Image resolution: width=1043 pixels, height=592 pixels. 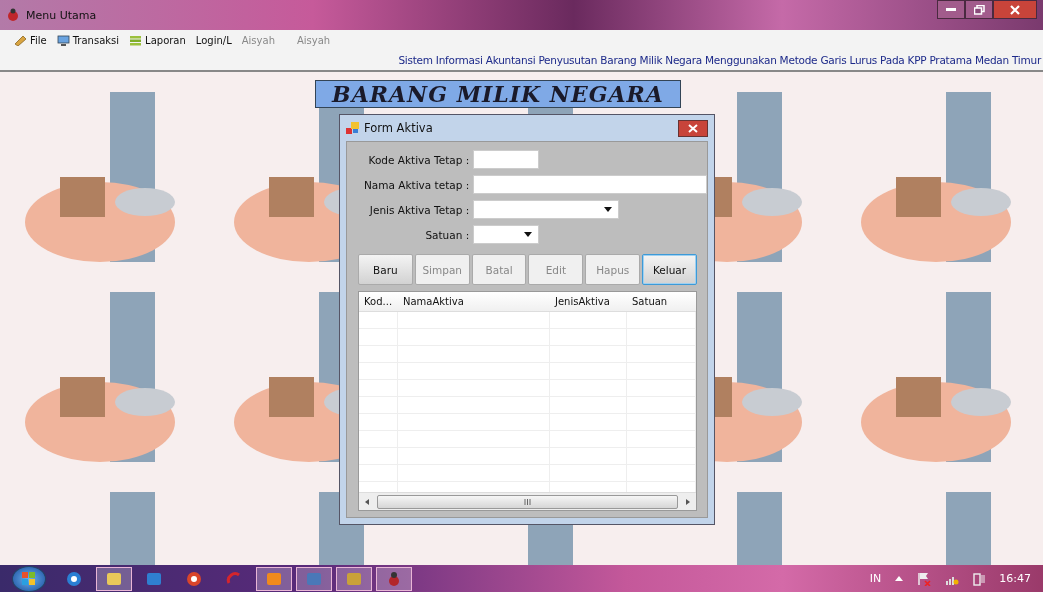 What do you see at coordinates (498, 94) in the screenshot?
I see `banner-title: BARANG MILIK NEGARA` at bounding box center [498, 94].